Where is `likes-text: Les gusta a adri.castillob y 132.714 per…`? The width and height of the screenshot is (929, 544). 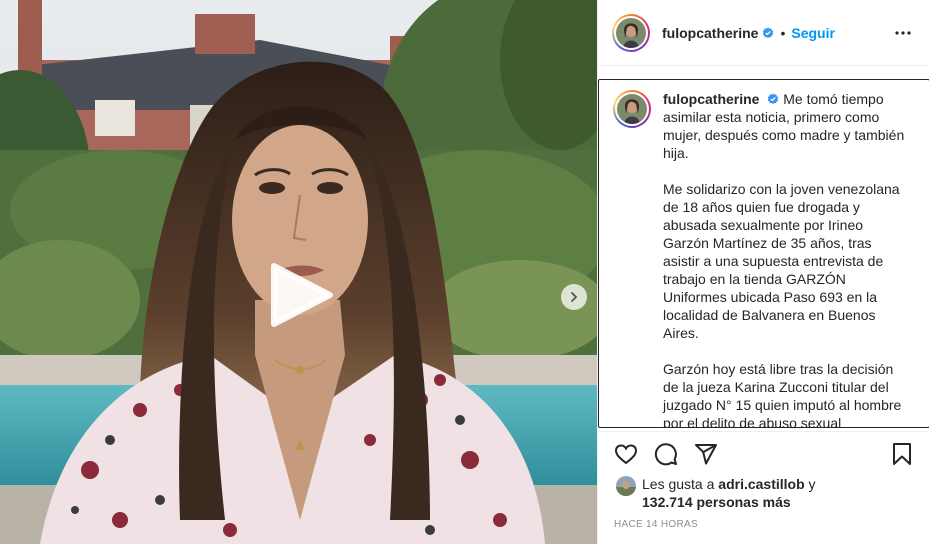 likes-text: Les gusta a adri.castillob y 132.714 per… is located at coordinates (729, 493).